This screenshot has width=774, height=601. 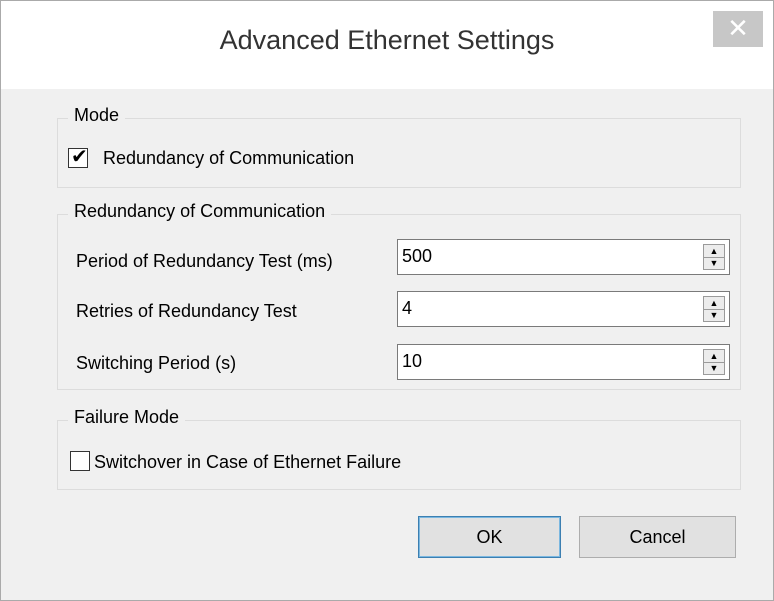 I want to click on switchover-checkbox, so click(x=80, y=461).